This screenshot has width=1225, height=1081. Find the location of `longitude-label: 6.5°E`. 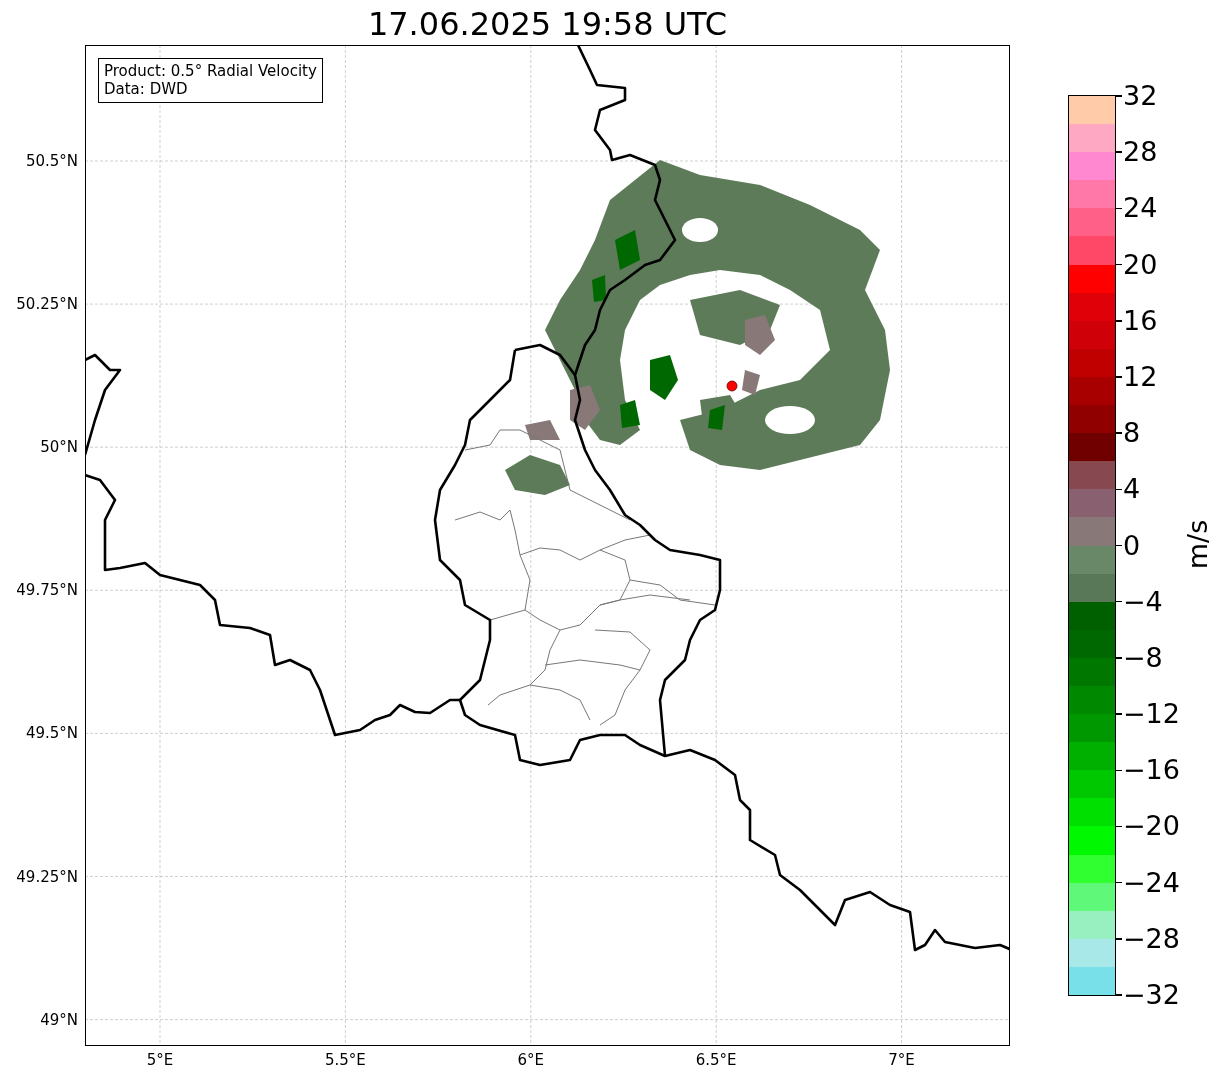

longitude-label: 6.5°E is located at coordinates (716, 1060).